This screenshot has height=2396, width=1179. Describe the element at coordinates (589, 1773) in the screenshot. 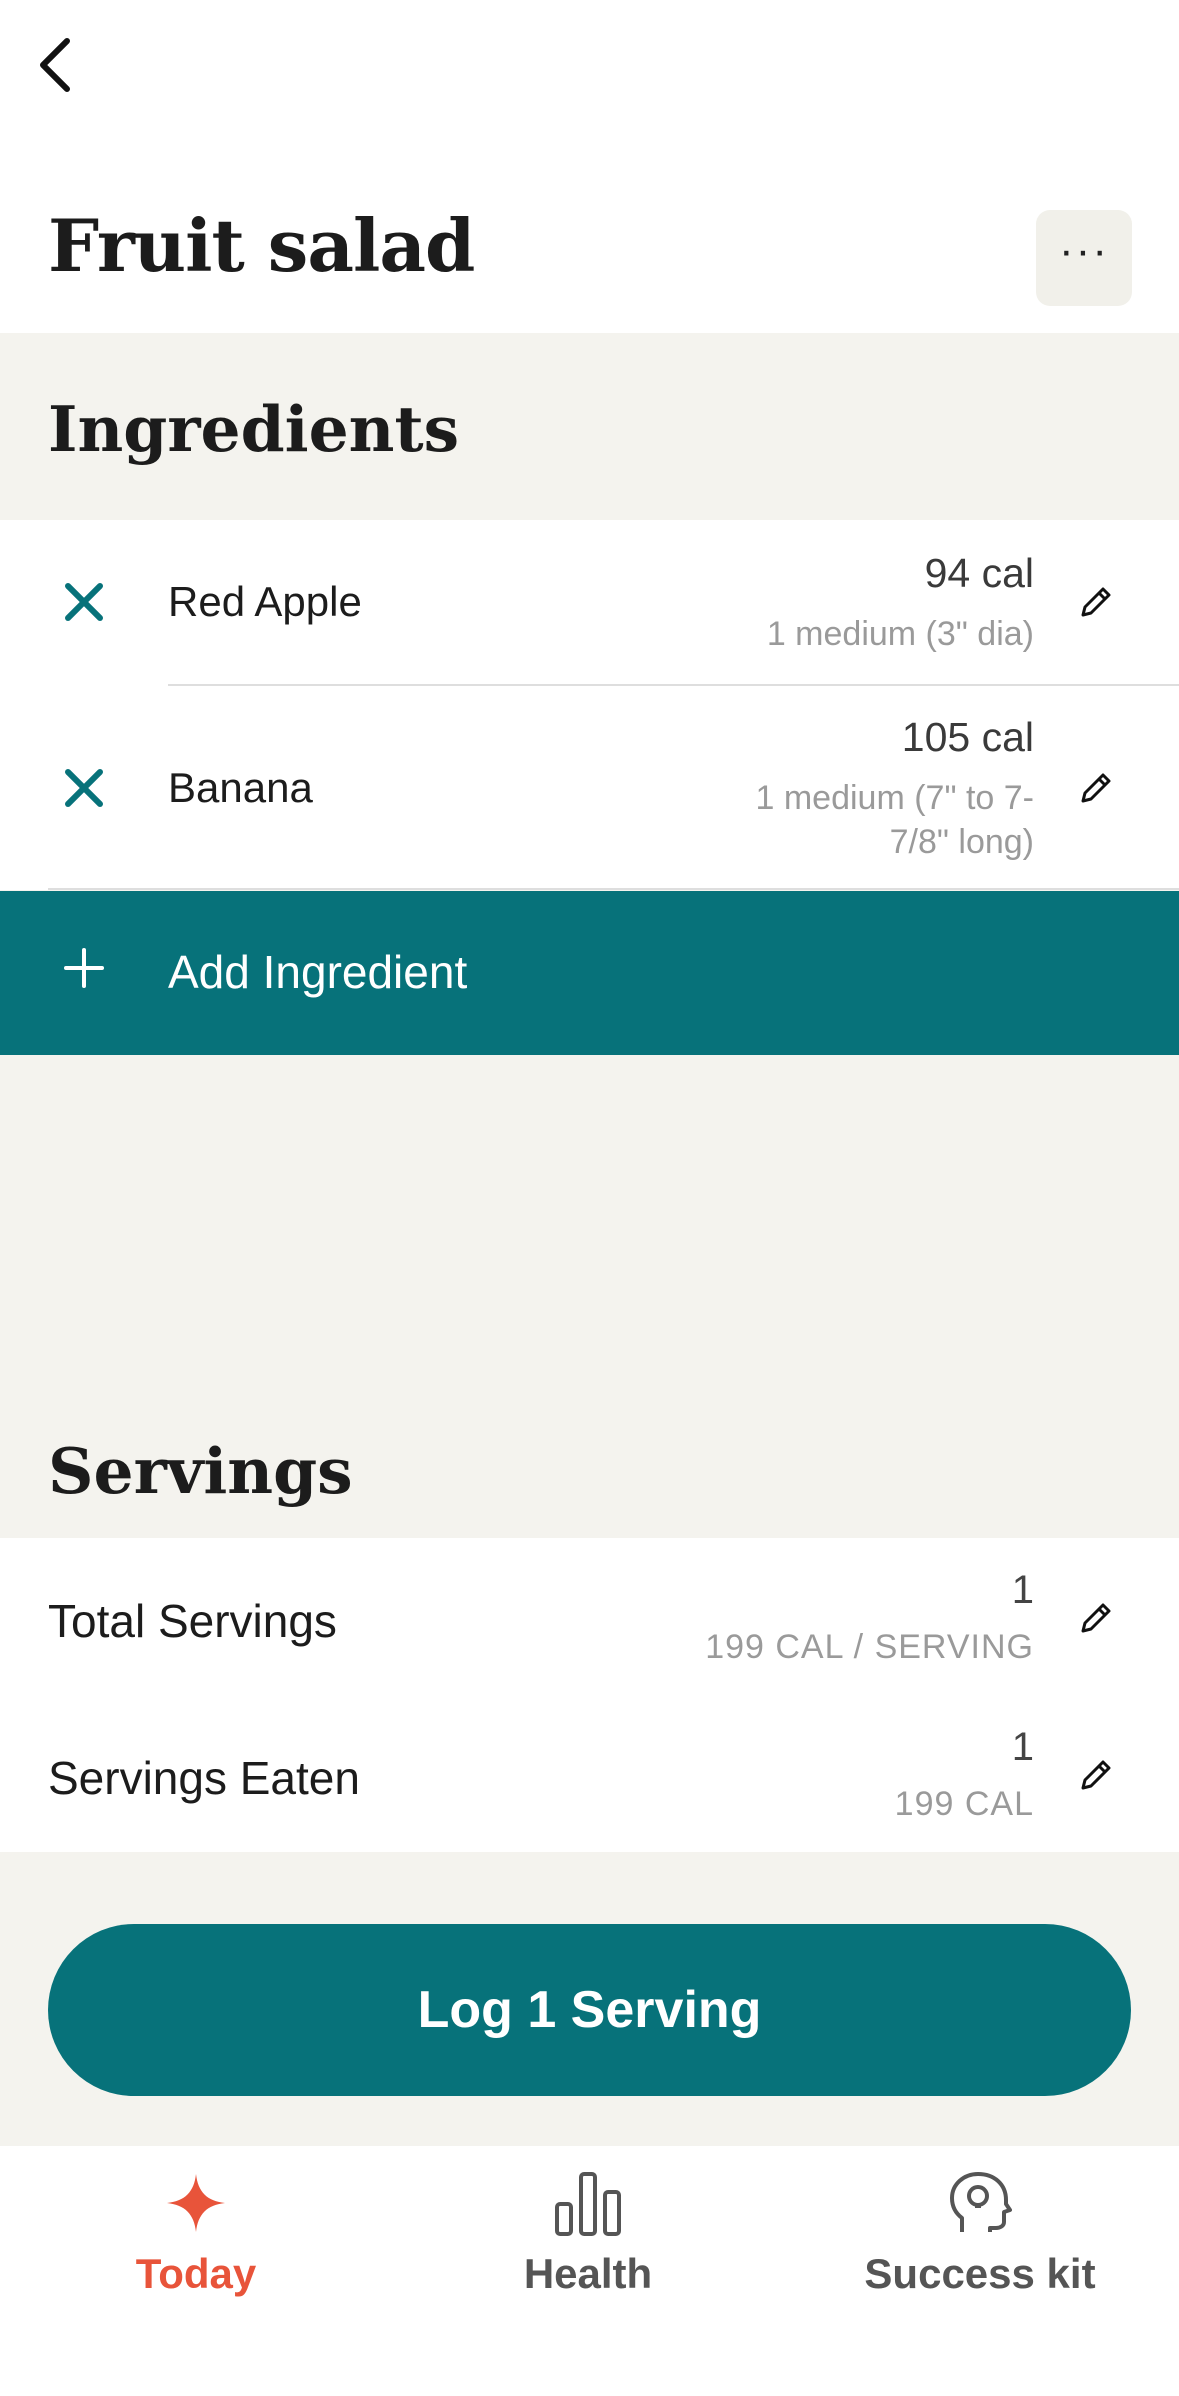

I see `servings-eaten-row: Servings Eaten 1 199 CAL` at that location.